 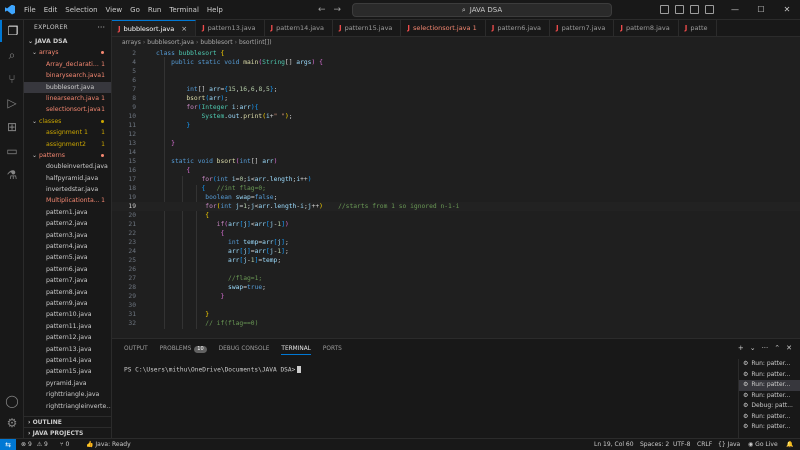 I want to click on close-window-icon: ✕, so click(x=787, y=10).